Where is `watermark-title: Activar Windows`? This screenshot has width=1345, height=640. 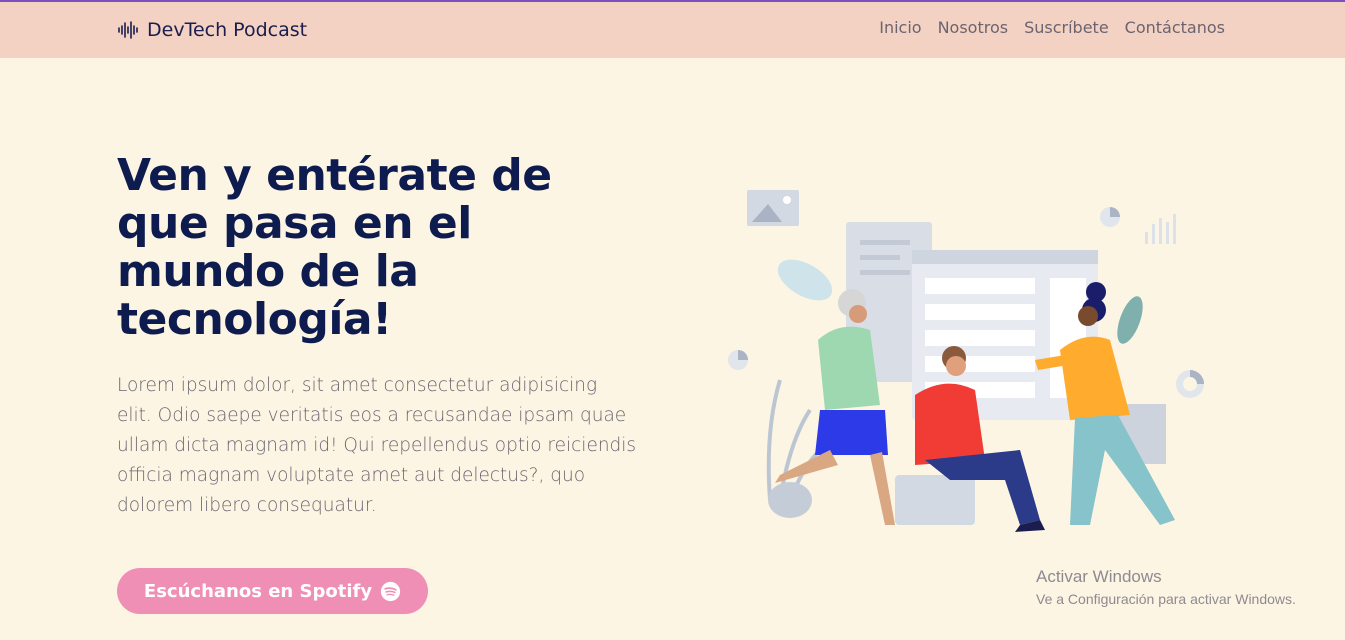 watermark-title: Activar Windows is located at coordinates (1099, 576).